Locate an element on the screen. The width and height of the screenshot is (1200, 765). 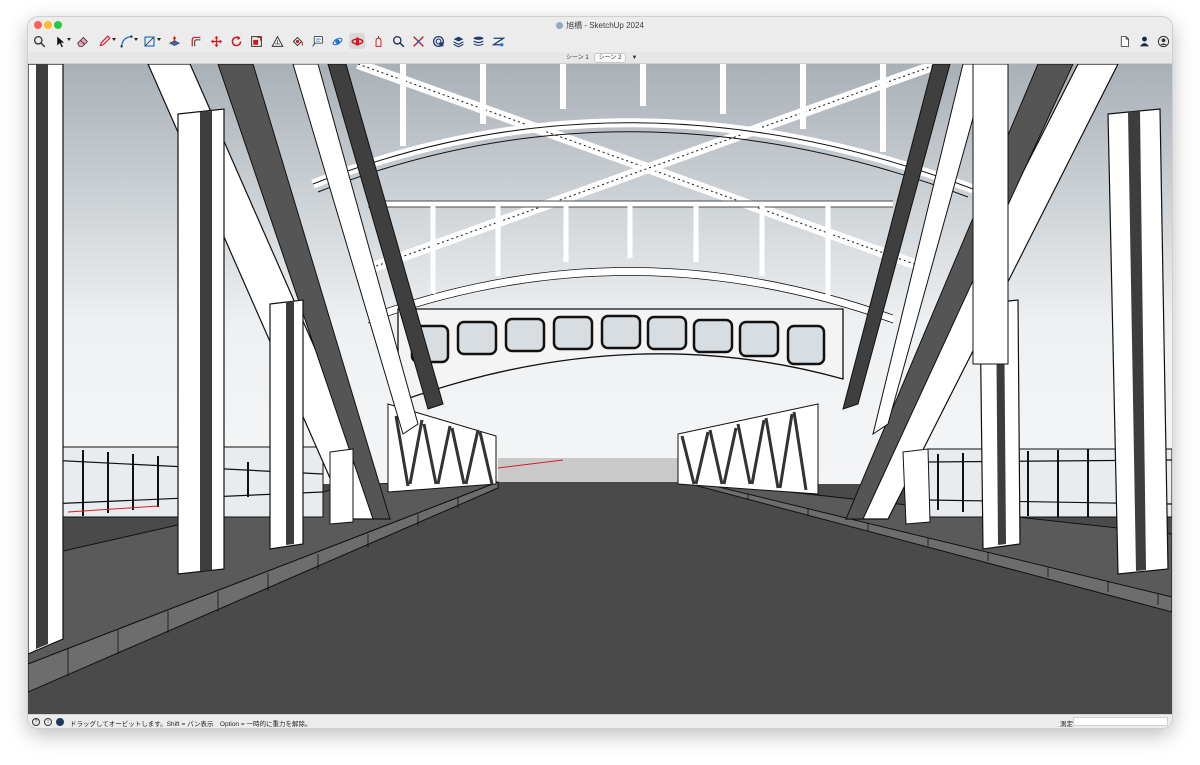
scale-icon is located at coordinates (256, 41).